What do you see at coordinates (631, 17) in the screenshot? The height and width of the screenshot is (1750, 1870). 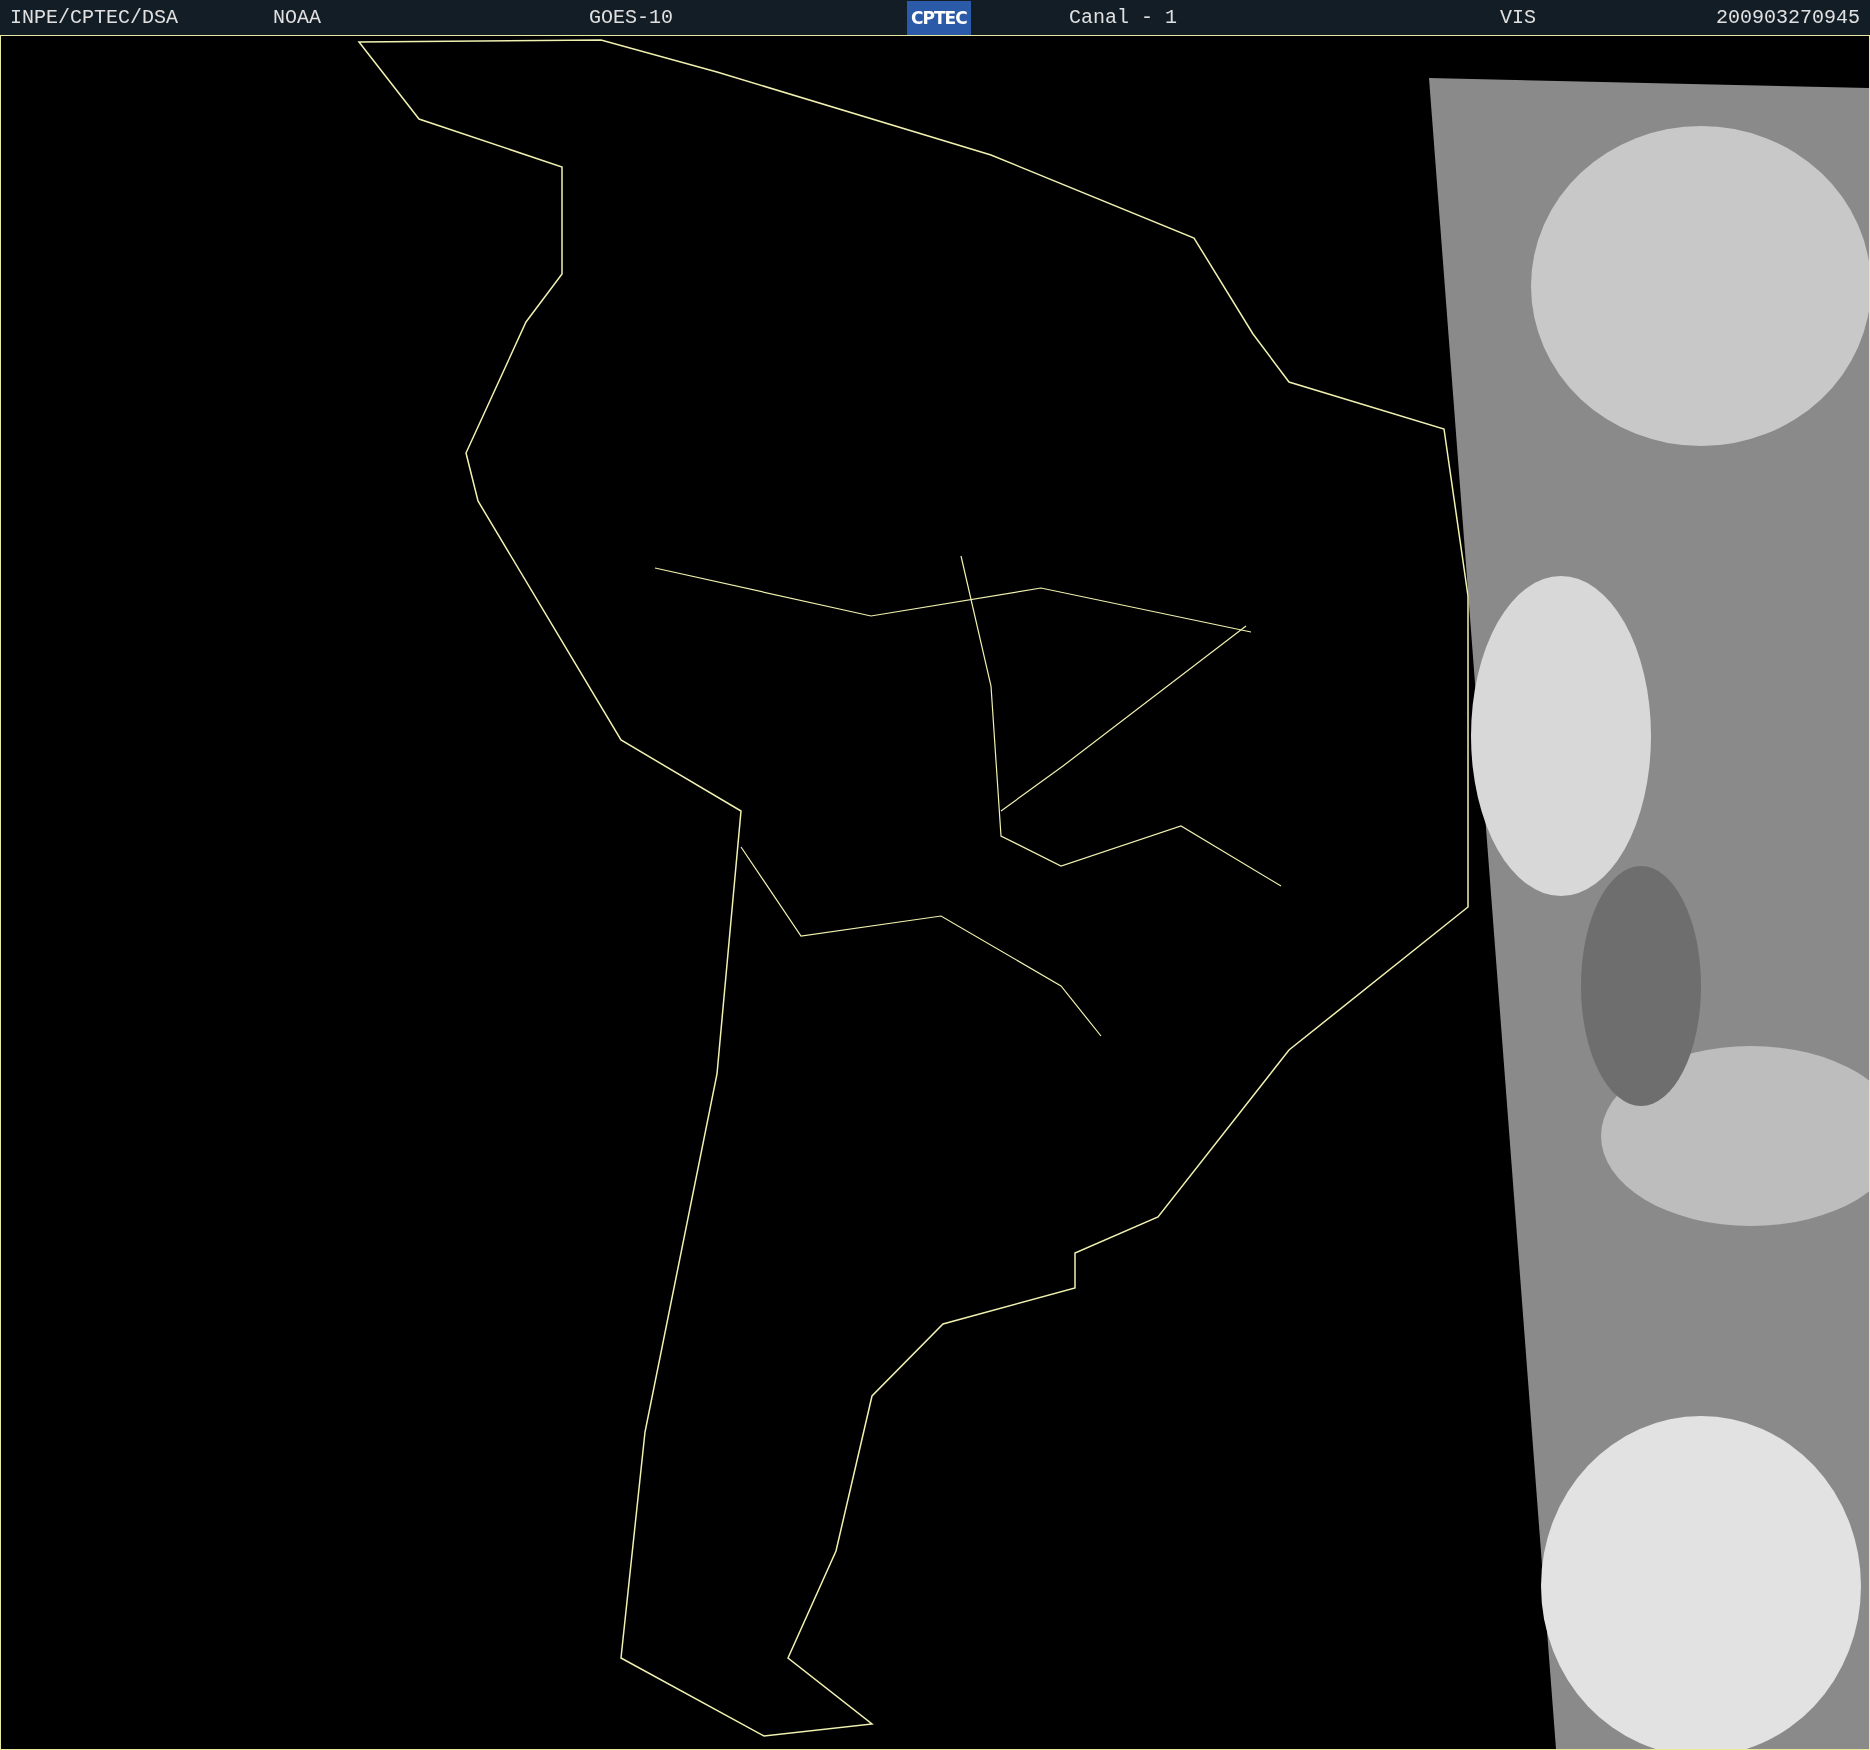 I see `header-label: GOES-10` at bounding box center [631, 17].